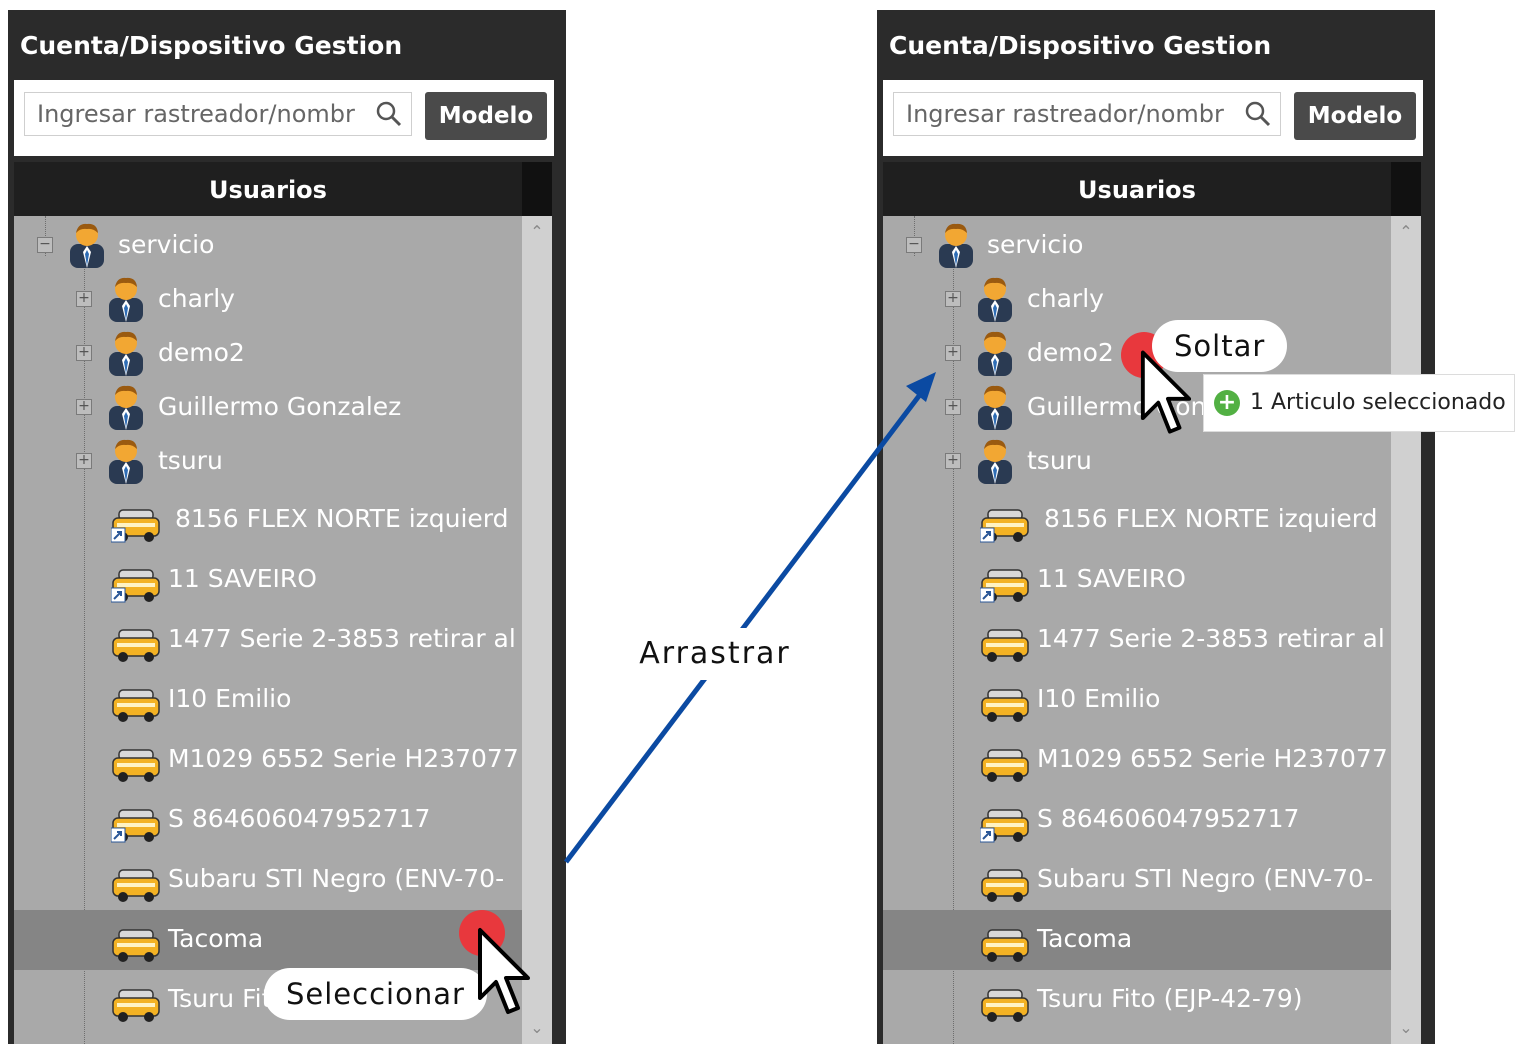 The height and width of the screenshot is (1044, 1522). I want to click on drag-tooltip: + 1 Articulo seleccionado, so click(1359, 403).